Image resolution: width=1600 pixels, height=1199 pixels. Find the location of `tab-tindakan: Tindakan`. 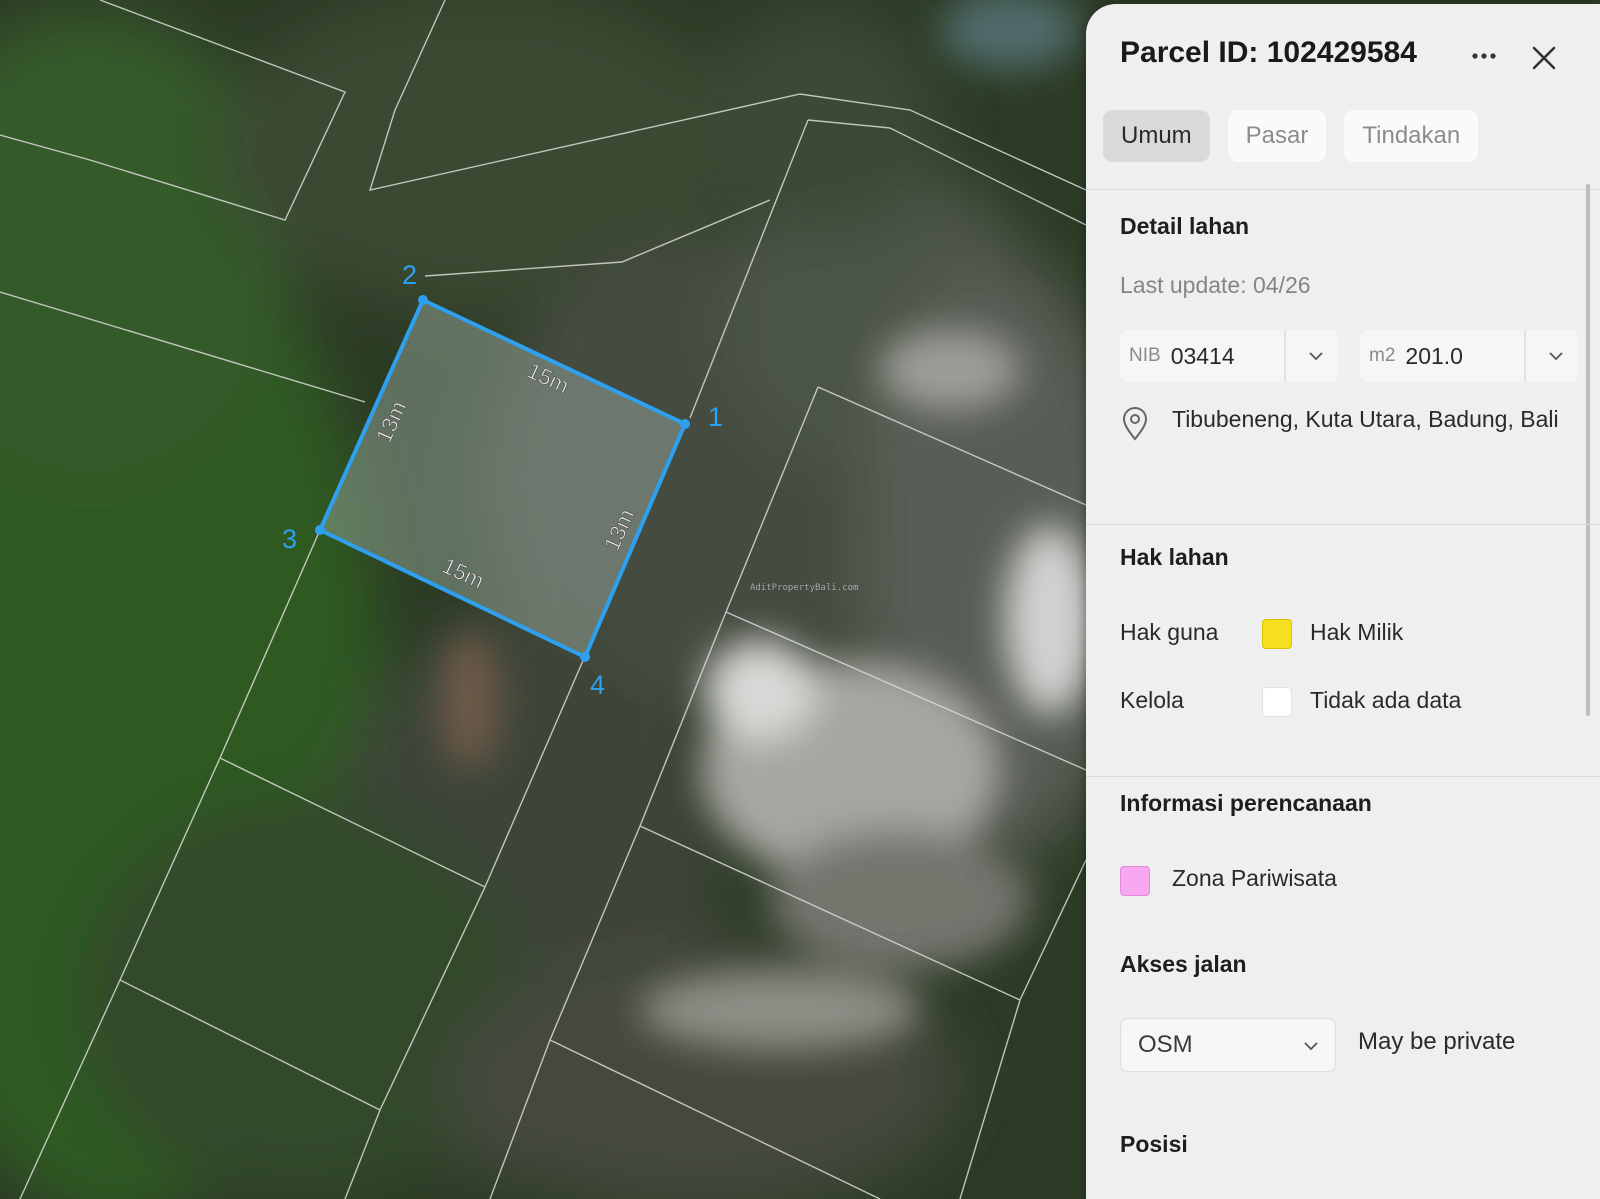

tab-tindakan: Tindakan is located at coordinates (1411, 136).